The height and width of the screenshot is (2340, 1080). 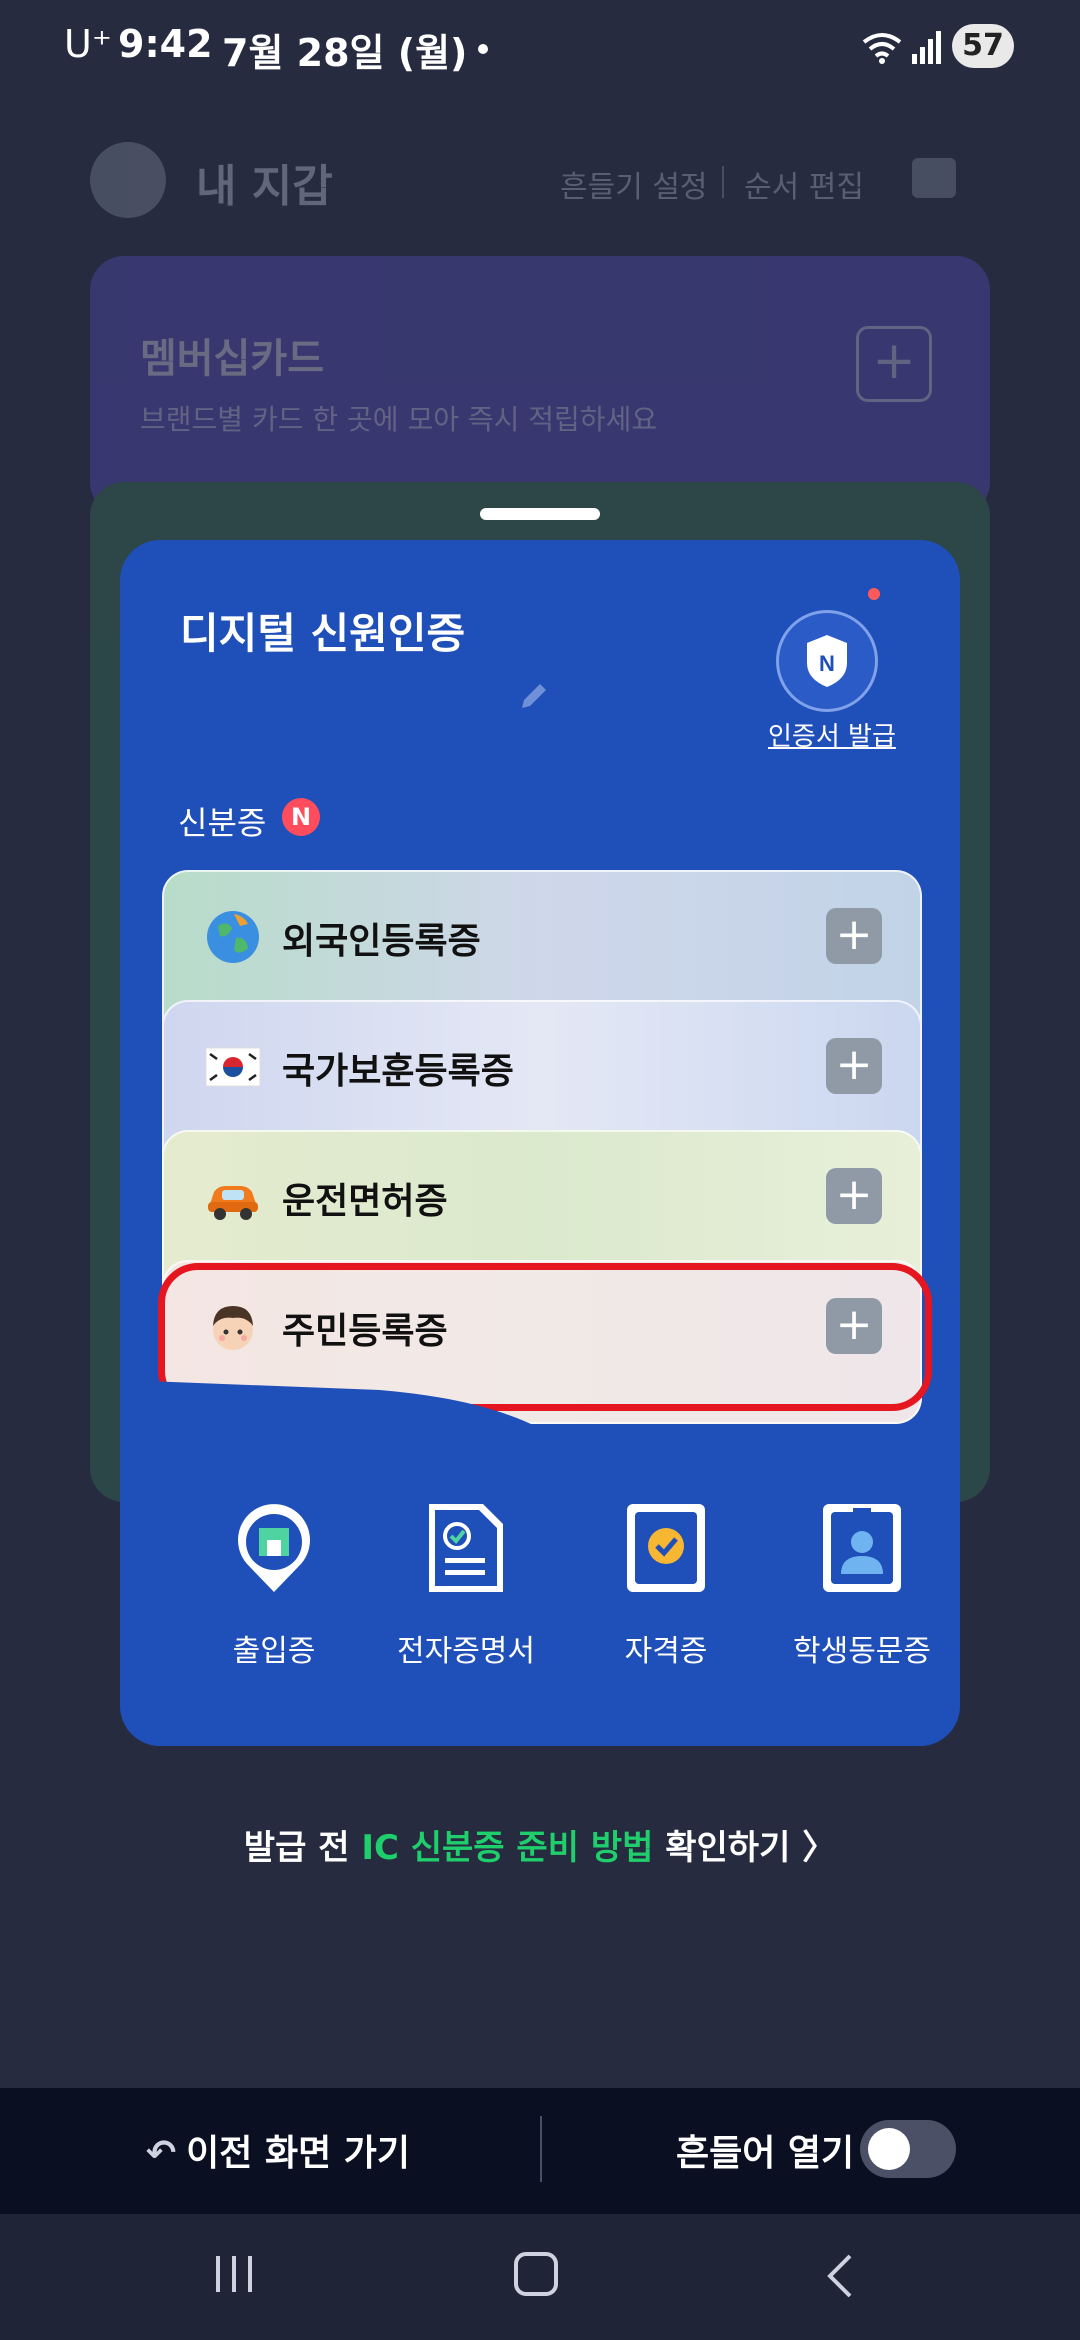 I want to click on globe-icon, so click(x=233, y=937).